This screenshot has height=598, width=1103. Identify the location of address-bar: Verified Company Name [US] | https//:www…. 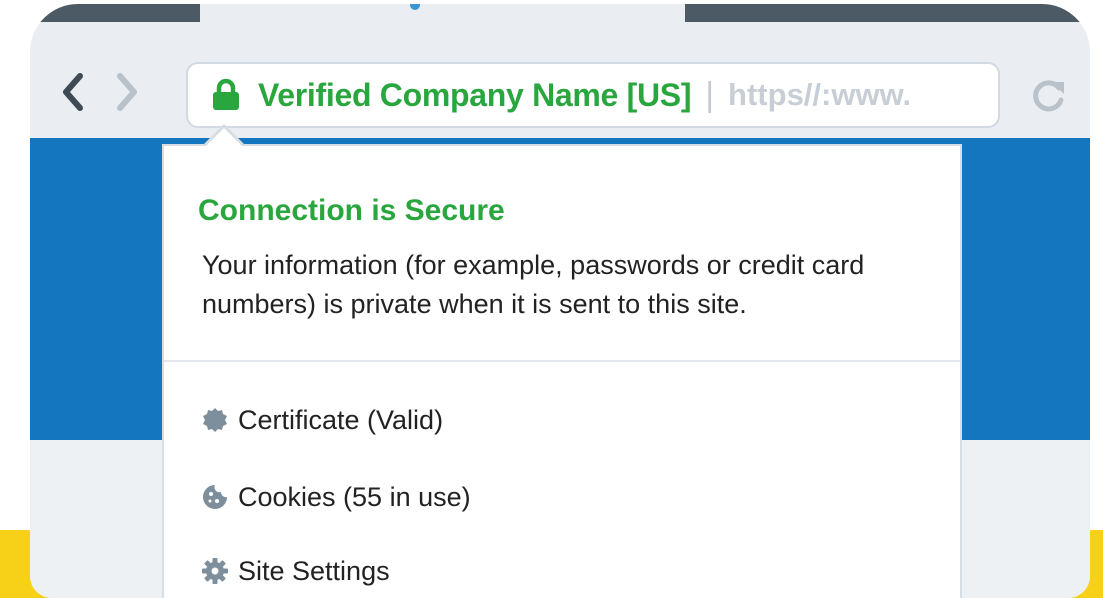
(593, 95).